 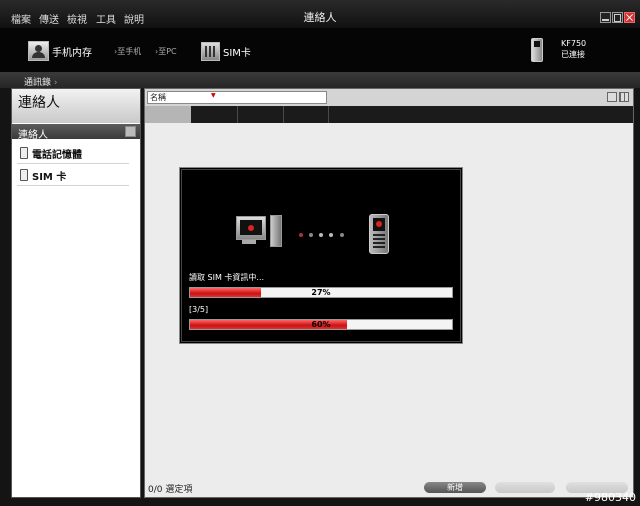 What do you see at coordinates (605, 17) in the screenshot?
I see `minimize-button` at bounding box center [605, 17].